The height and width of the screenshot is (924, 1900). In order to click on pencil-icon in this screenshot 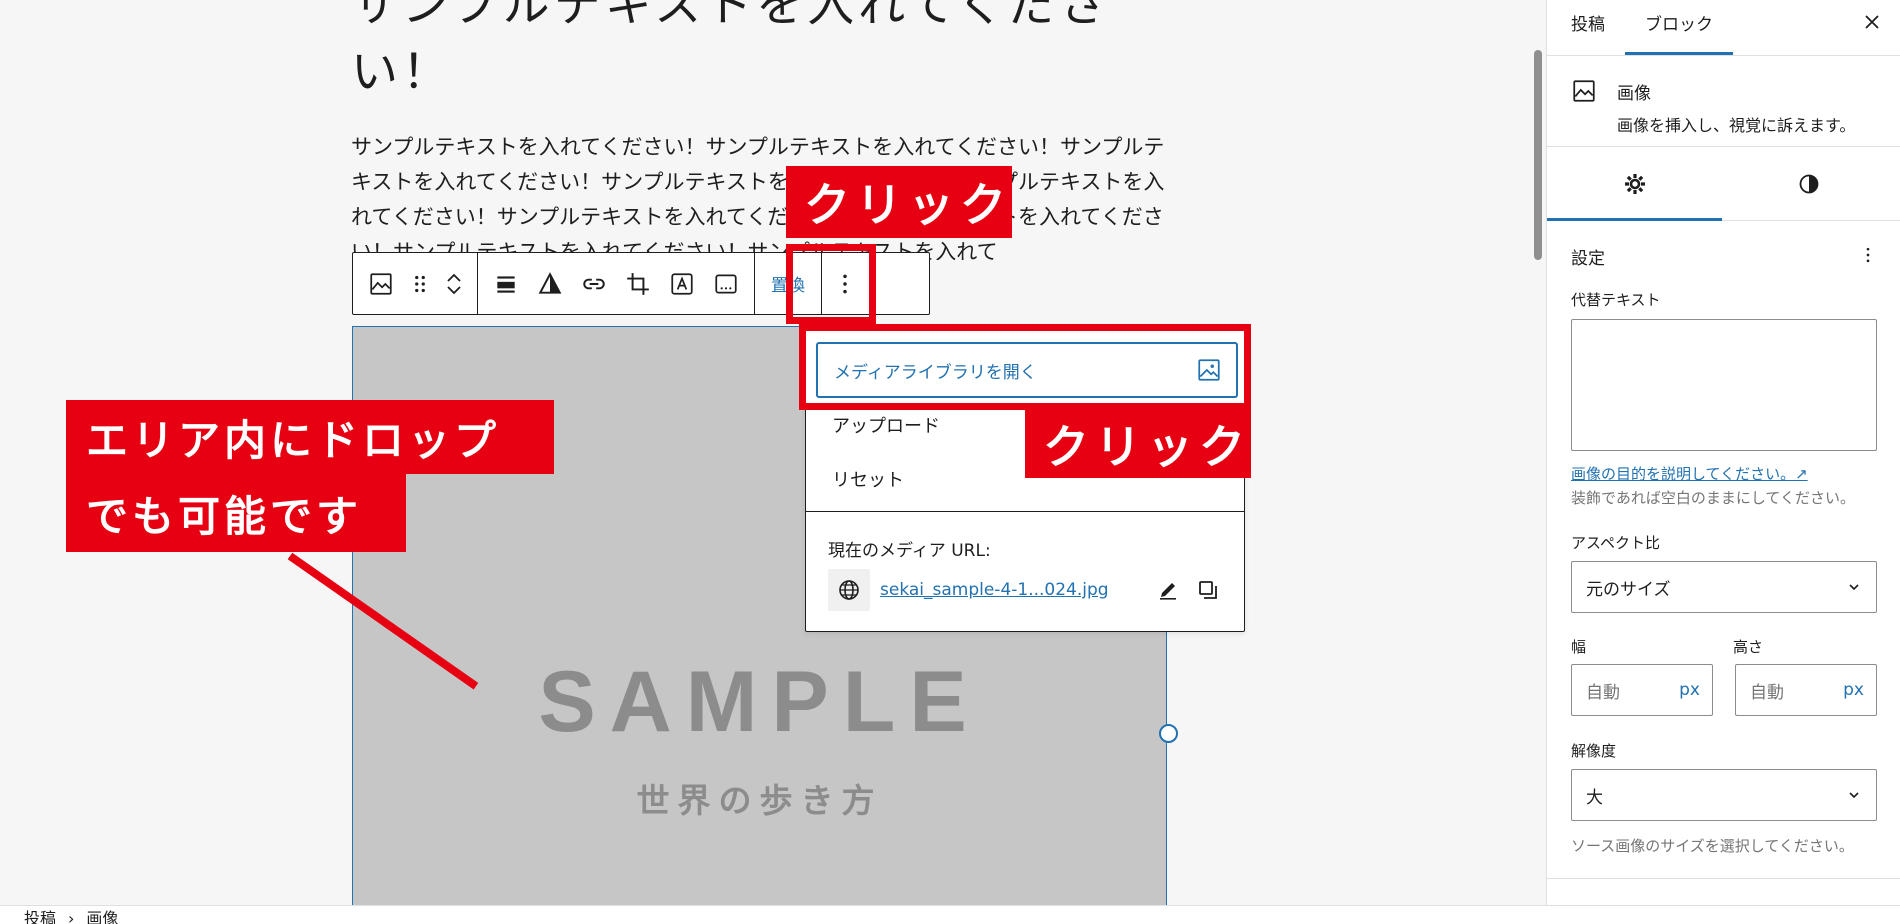, I will do `click(1168, 591)`.